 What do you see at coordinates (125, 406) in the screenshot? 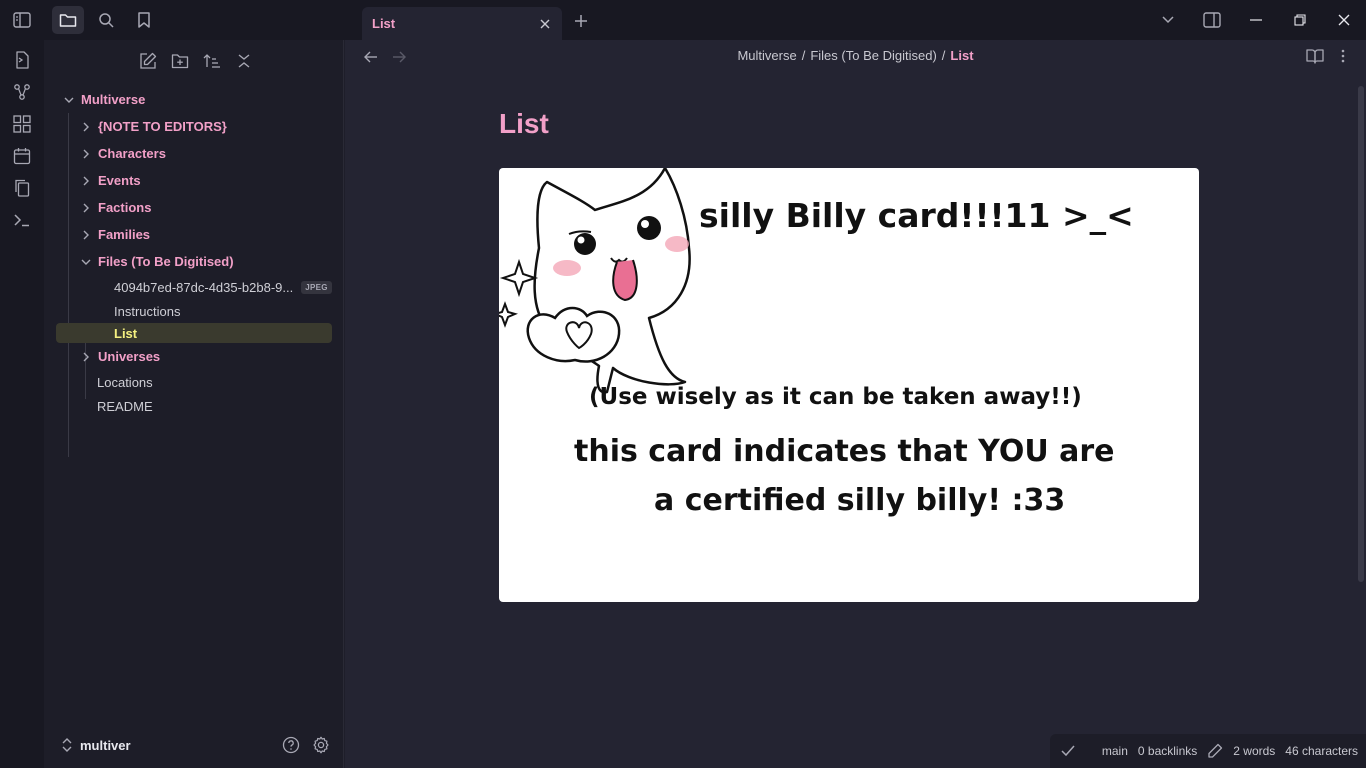
I see `tree-item-label: README` at bounding box center [125, 406].